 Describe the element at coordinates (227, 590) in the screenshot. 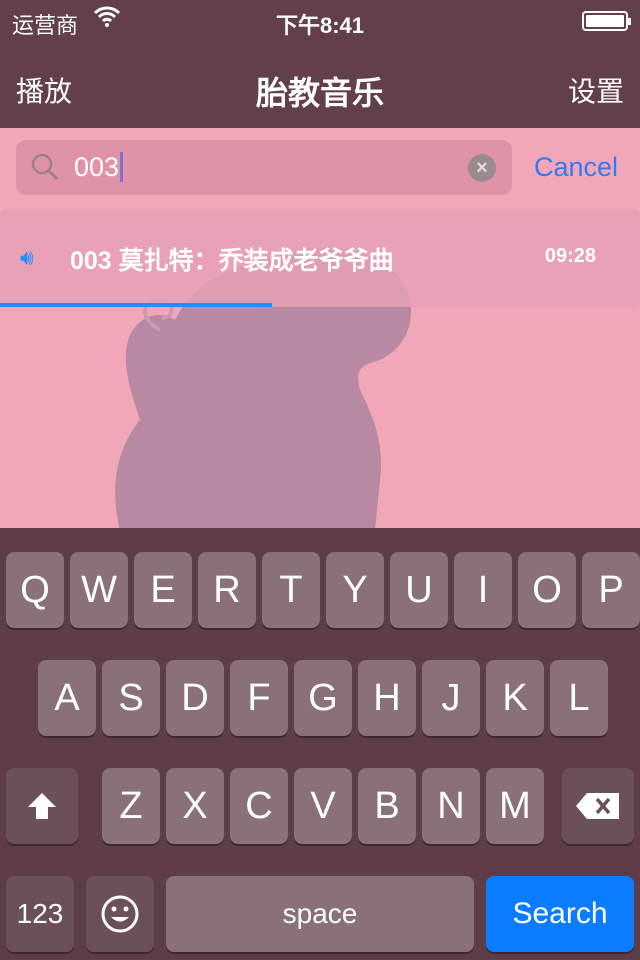

I see `key-r: R` at that location.